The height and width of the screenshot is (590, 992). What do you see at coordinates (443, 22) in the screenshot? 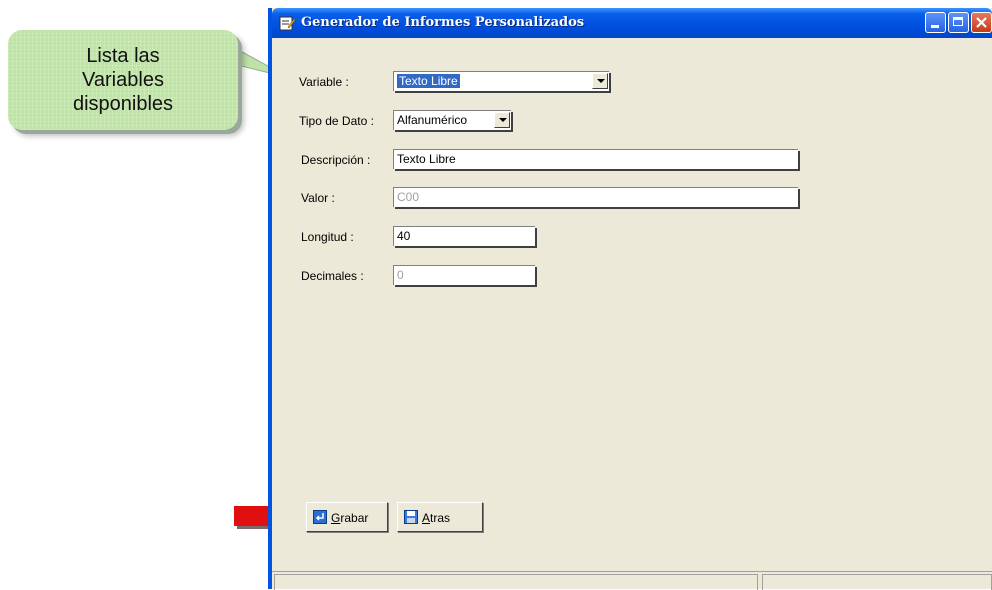
I see `window-title: Generador de Informes Personalizados` at bounding box center [443, 22].